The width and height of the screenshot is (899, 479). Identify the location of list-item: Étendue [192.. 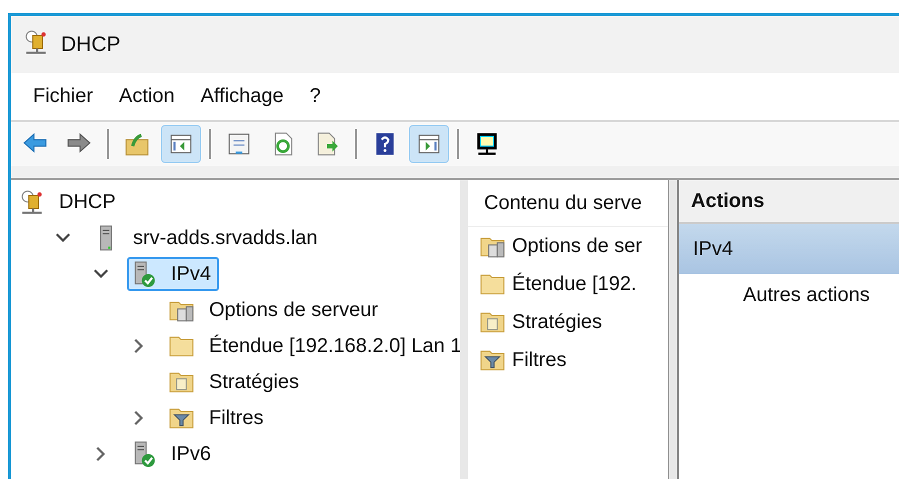
(568, 284).